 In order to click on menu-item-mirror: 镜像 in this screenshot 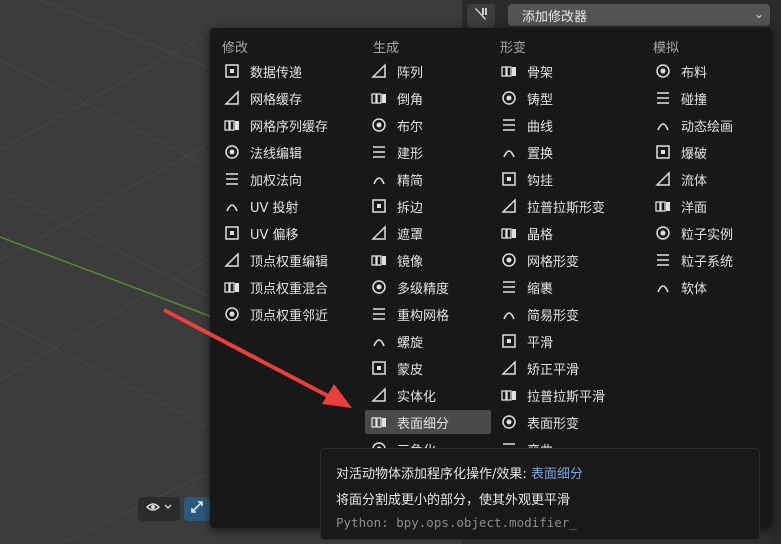, I will do `click(428, 260)`.